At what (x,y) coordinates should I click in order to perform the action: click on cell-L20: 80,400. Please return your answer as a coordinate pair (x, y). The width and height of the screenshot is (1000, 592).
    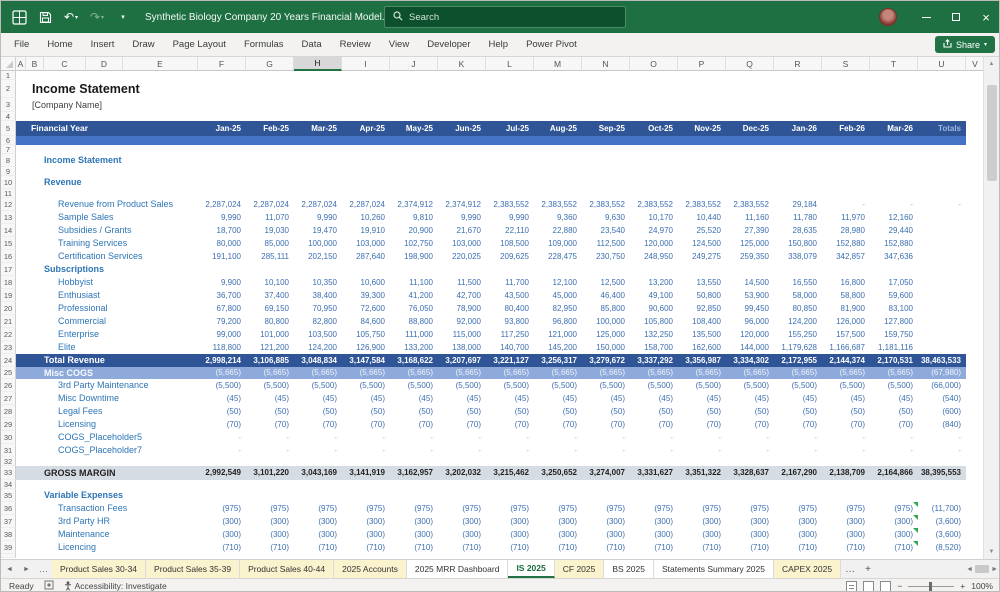
    Looking at the image, I should click on (510, 308).